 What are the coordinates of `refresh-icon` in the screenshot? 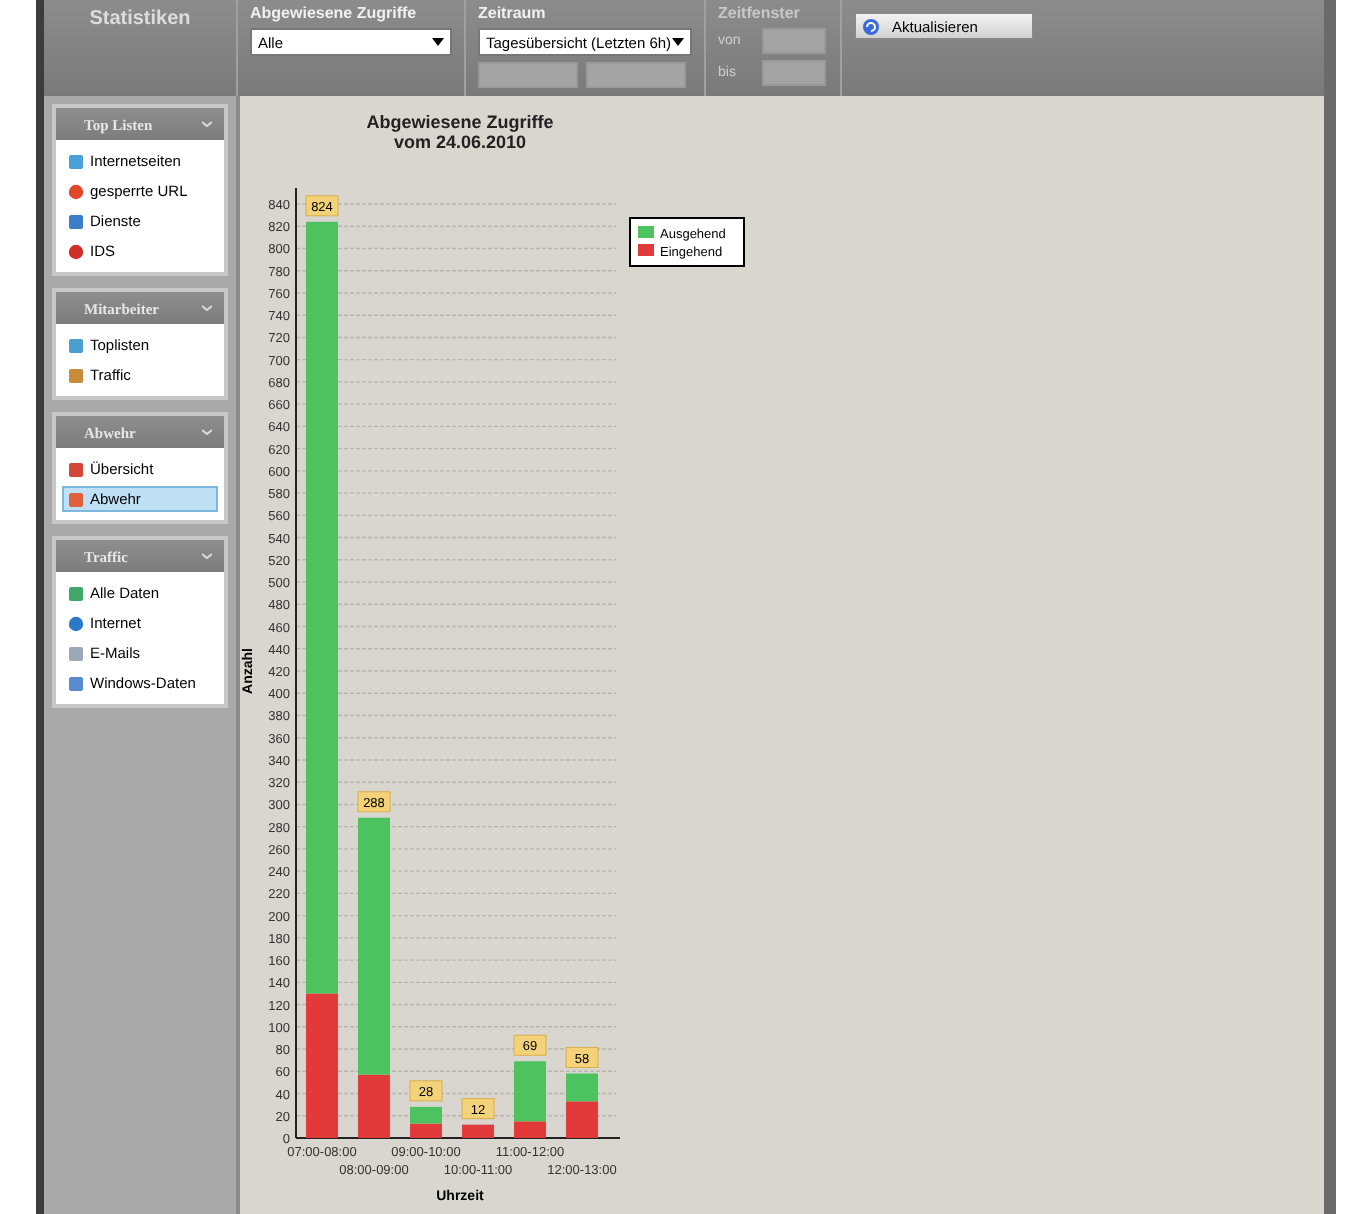 It's located at (871, 26).